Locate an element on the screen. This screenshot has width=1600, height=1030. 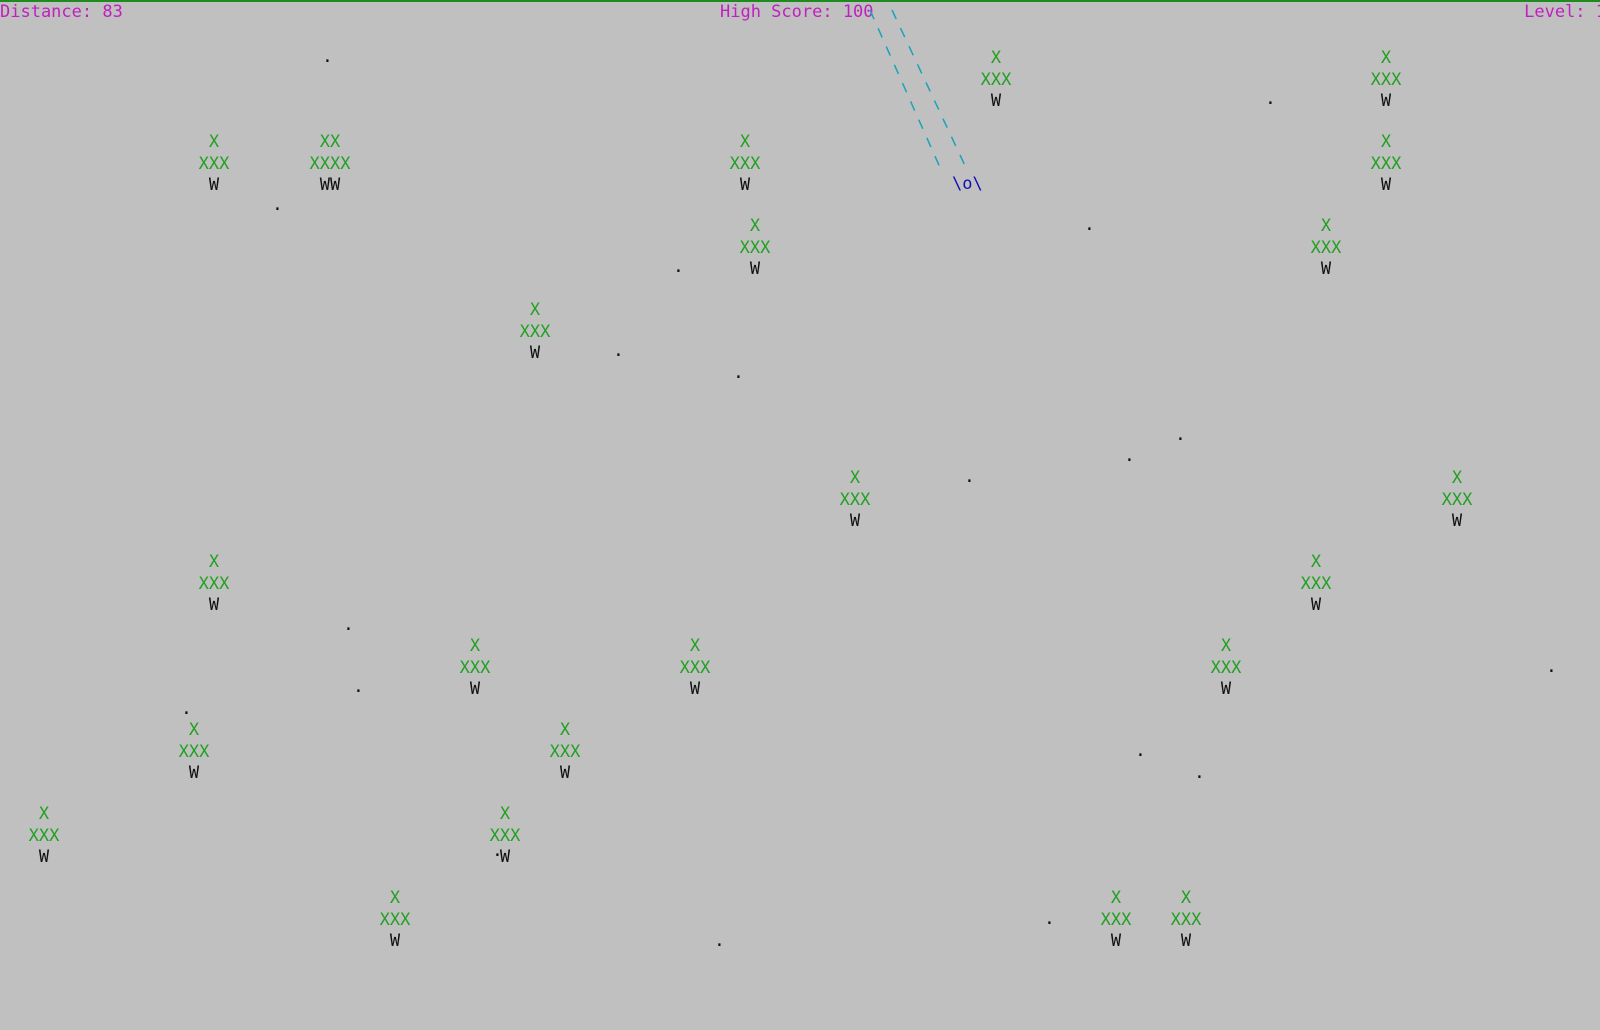
distance-readout: Distance: 83 is located at coordinates (61, 12).